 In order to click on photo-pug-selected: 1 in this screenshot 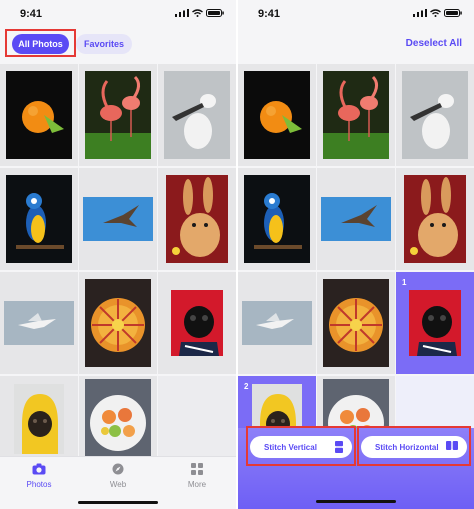, I will do `click(435, 323)`.